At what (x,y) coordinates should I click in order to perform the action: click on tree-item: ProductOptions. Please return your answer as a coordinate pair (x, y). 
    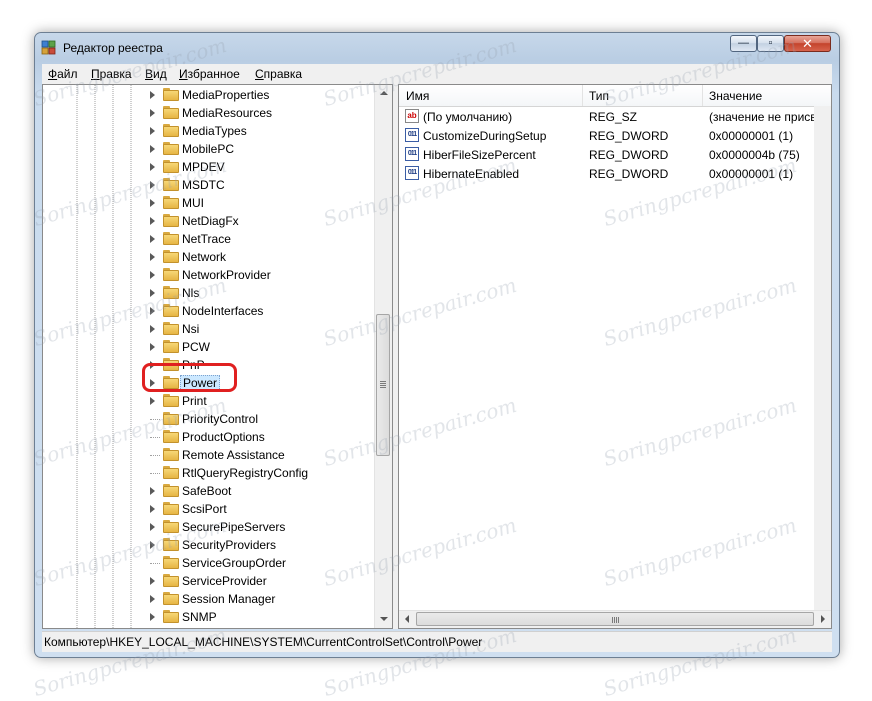
    Looking at the image, I should click on (208, 437).